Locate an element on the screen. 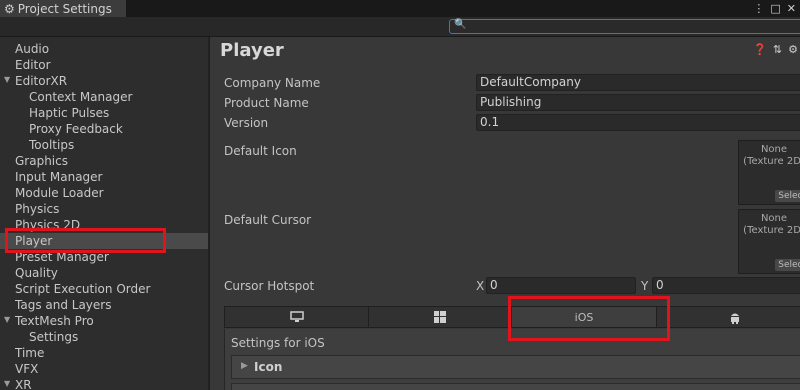  sidebar-item-settings: Settings is located at coordinates (53, 337).